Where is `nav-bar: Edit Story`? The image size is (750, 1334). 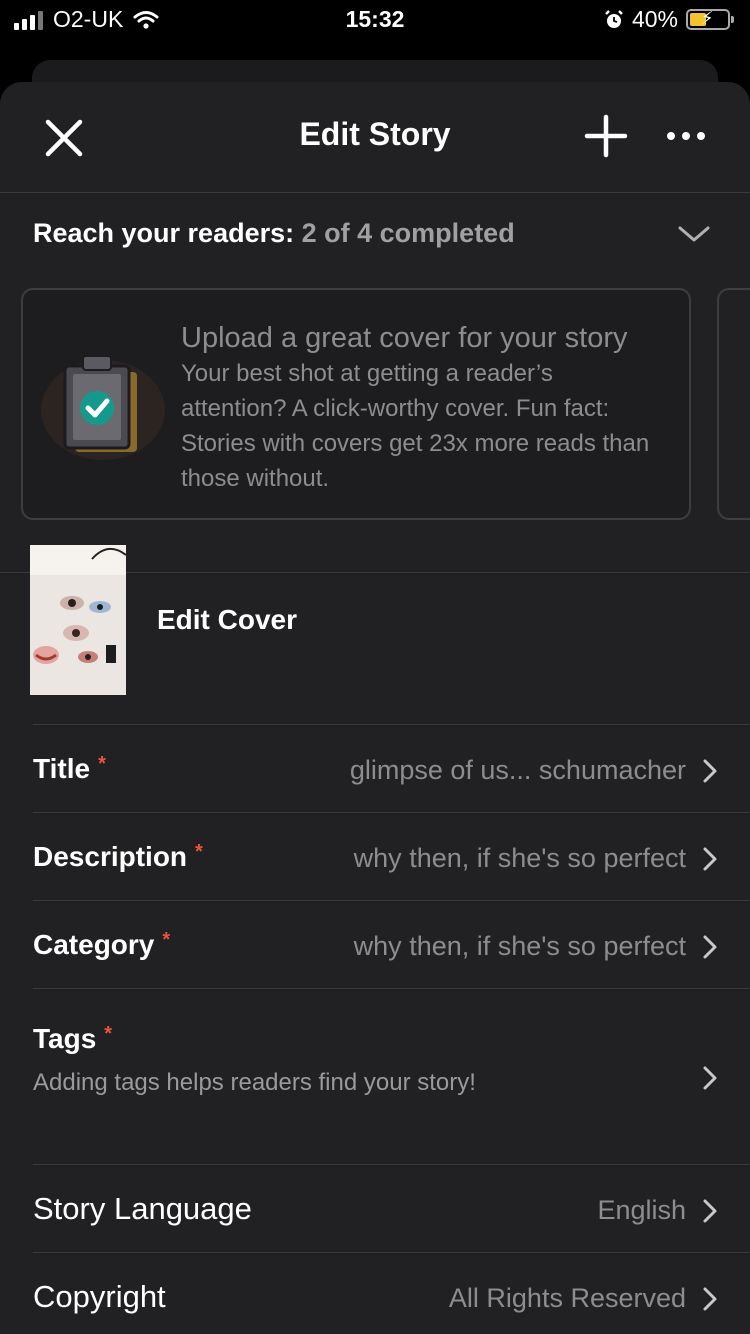 nav-bar: Edit Story is located at coordinates (375, 137).